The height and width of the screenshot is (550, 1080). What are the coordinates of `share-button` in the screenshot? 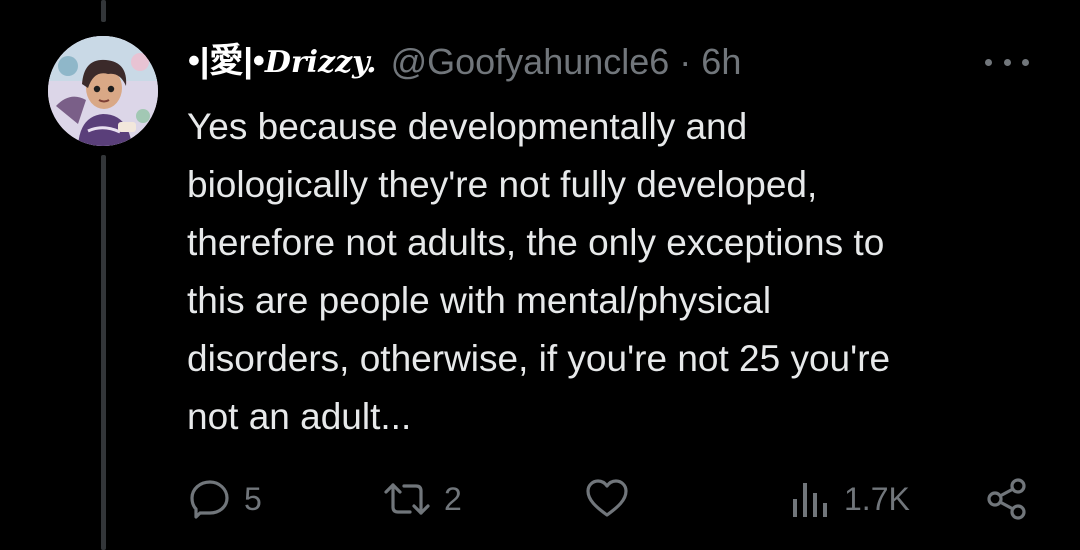 It's located at (1007, 499).